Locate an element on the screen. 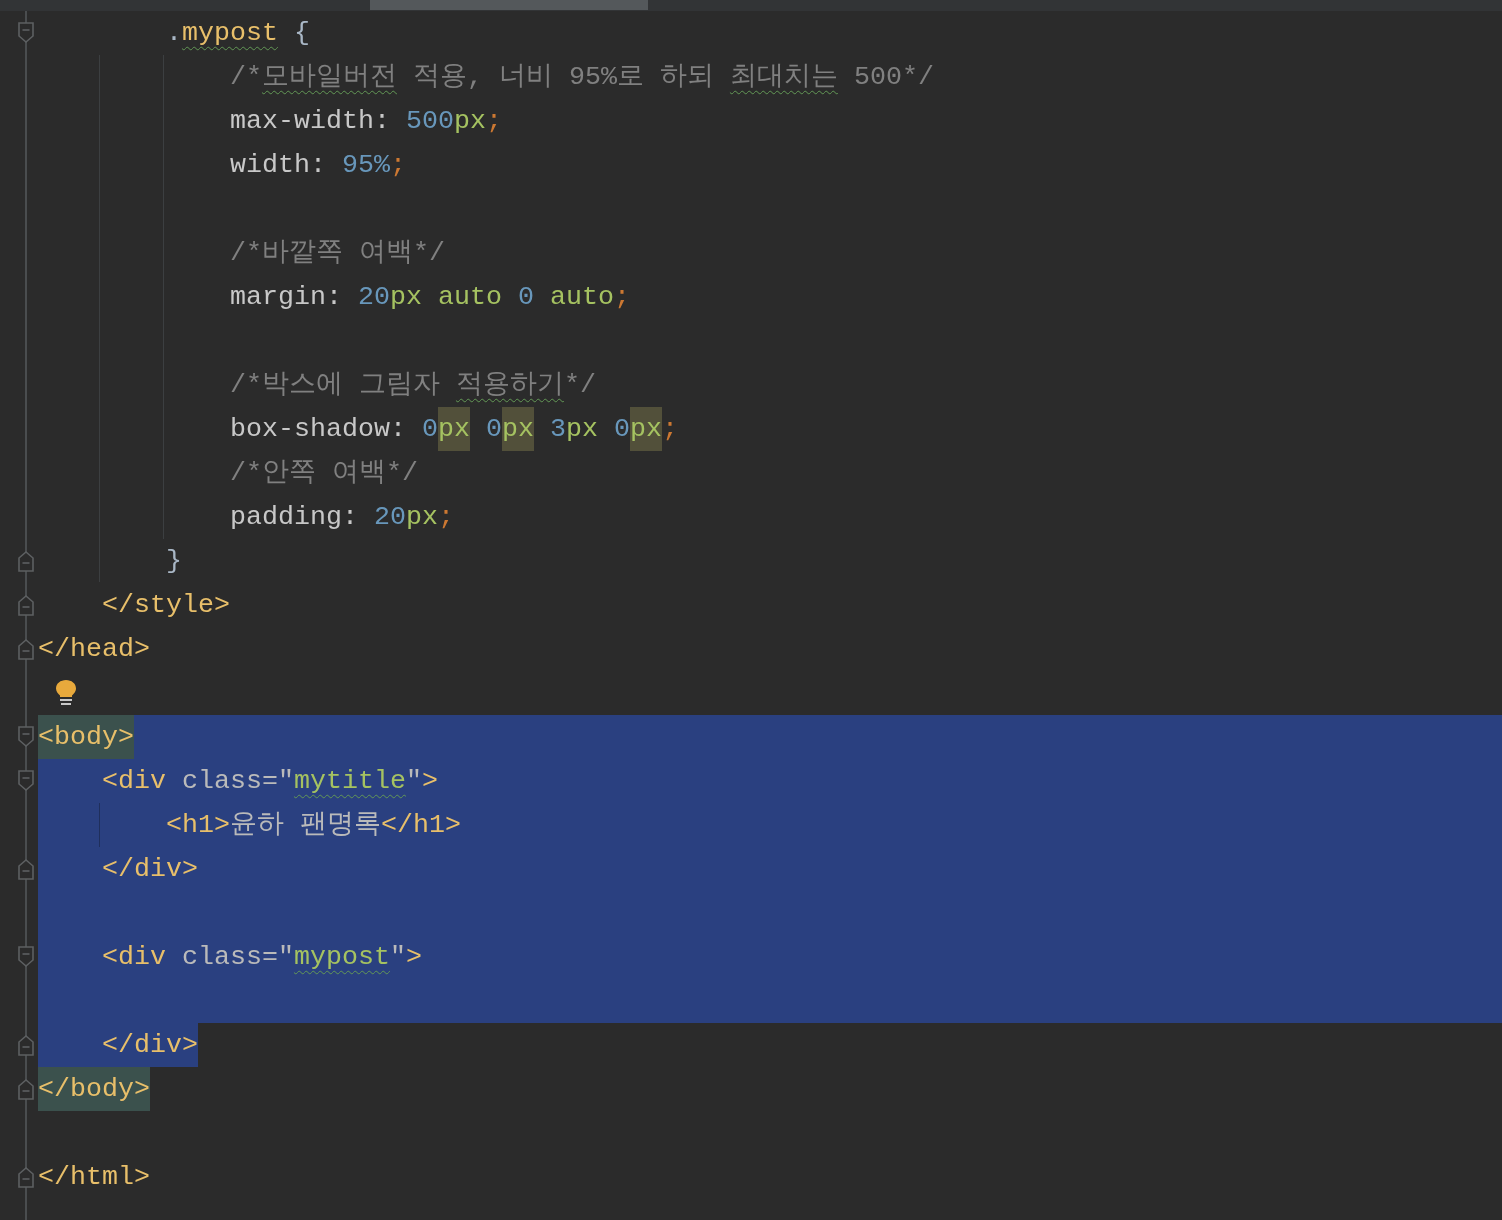  code-line: /*바깥쪽 여백*/ is located at coordinates (336, 253).